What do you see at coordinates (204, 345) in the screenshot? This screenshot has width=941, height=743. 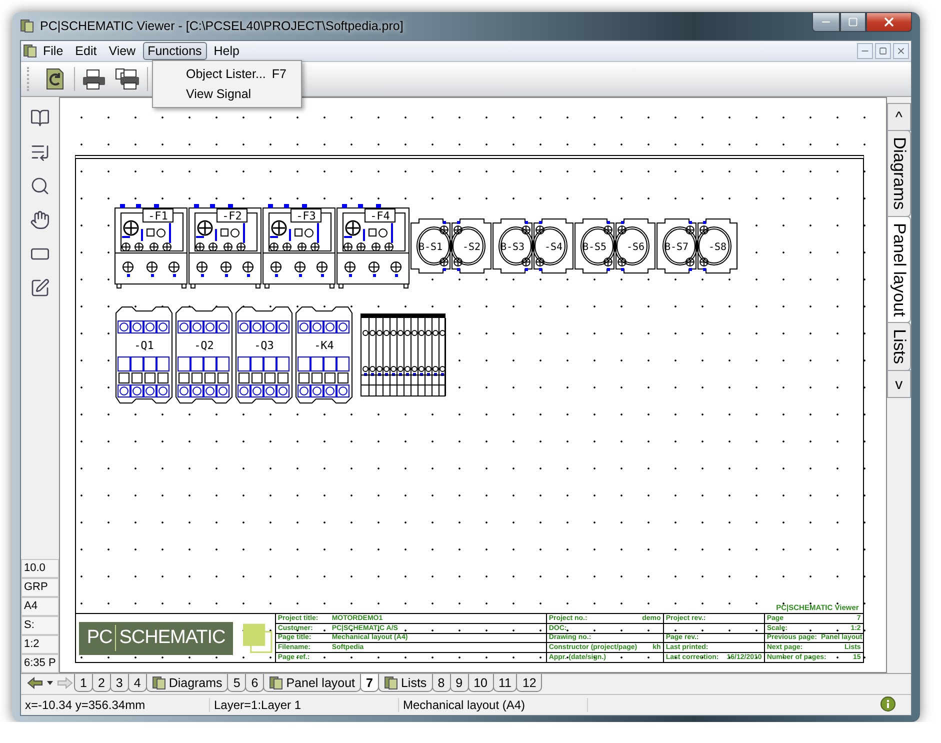 I see `device-label: -Q2` at bounding box center [204, 345].